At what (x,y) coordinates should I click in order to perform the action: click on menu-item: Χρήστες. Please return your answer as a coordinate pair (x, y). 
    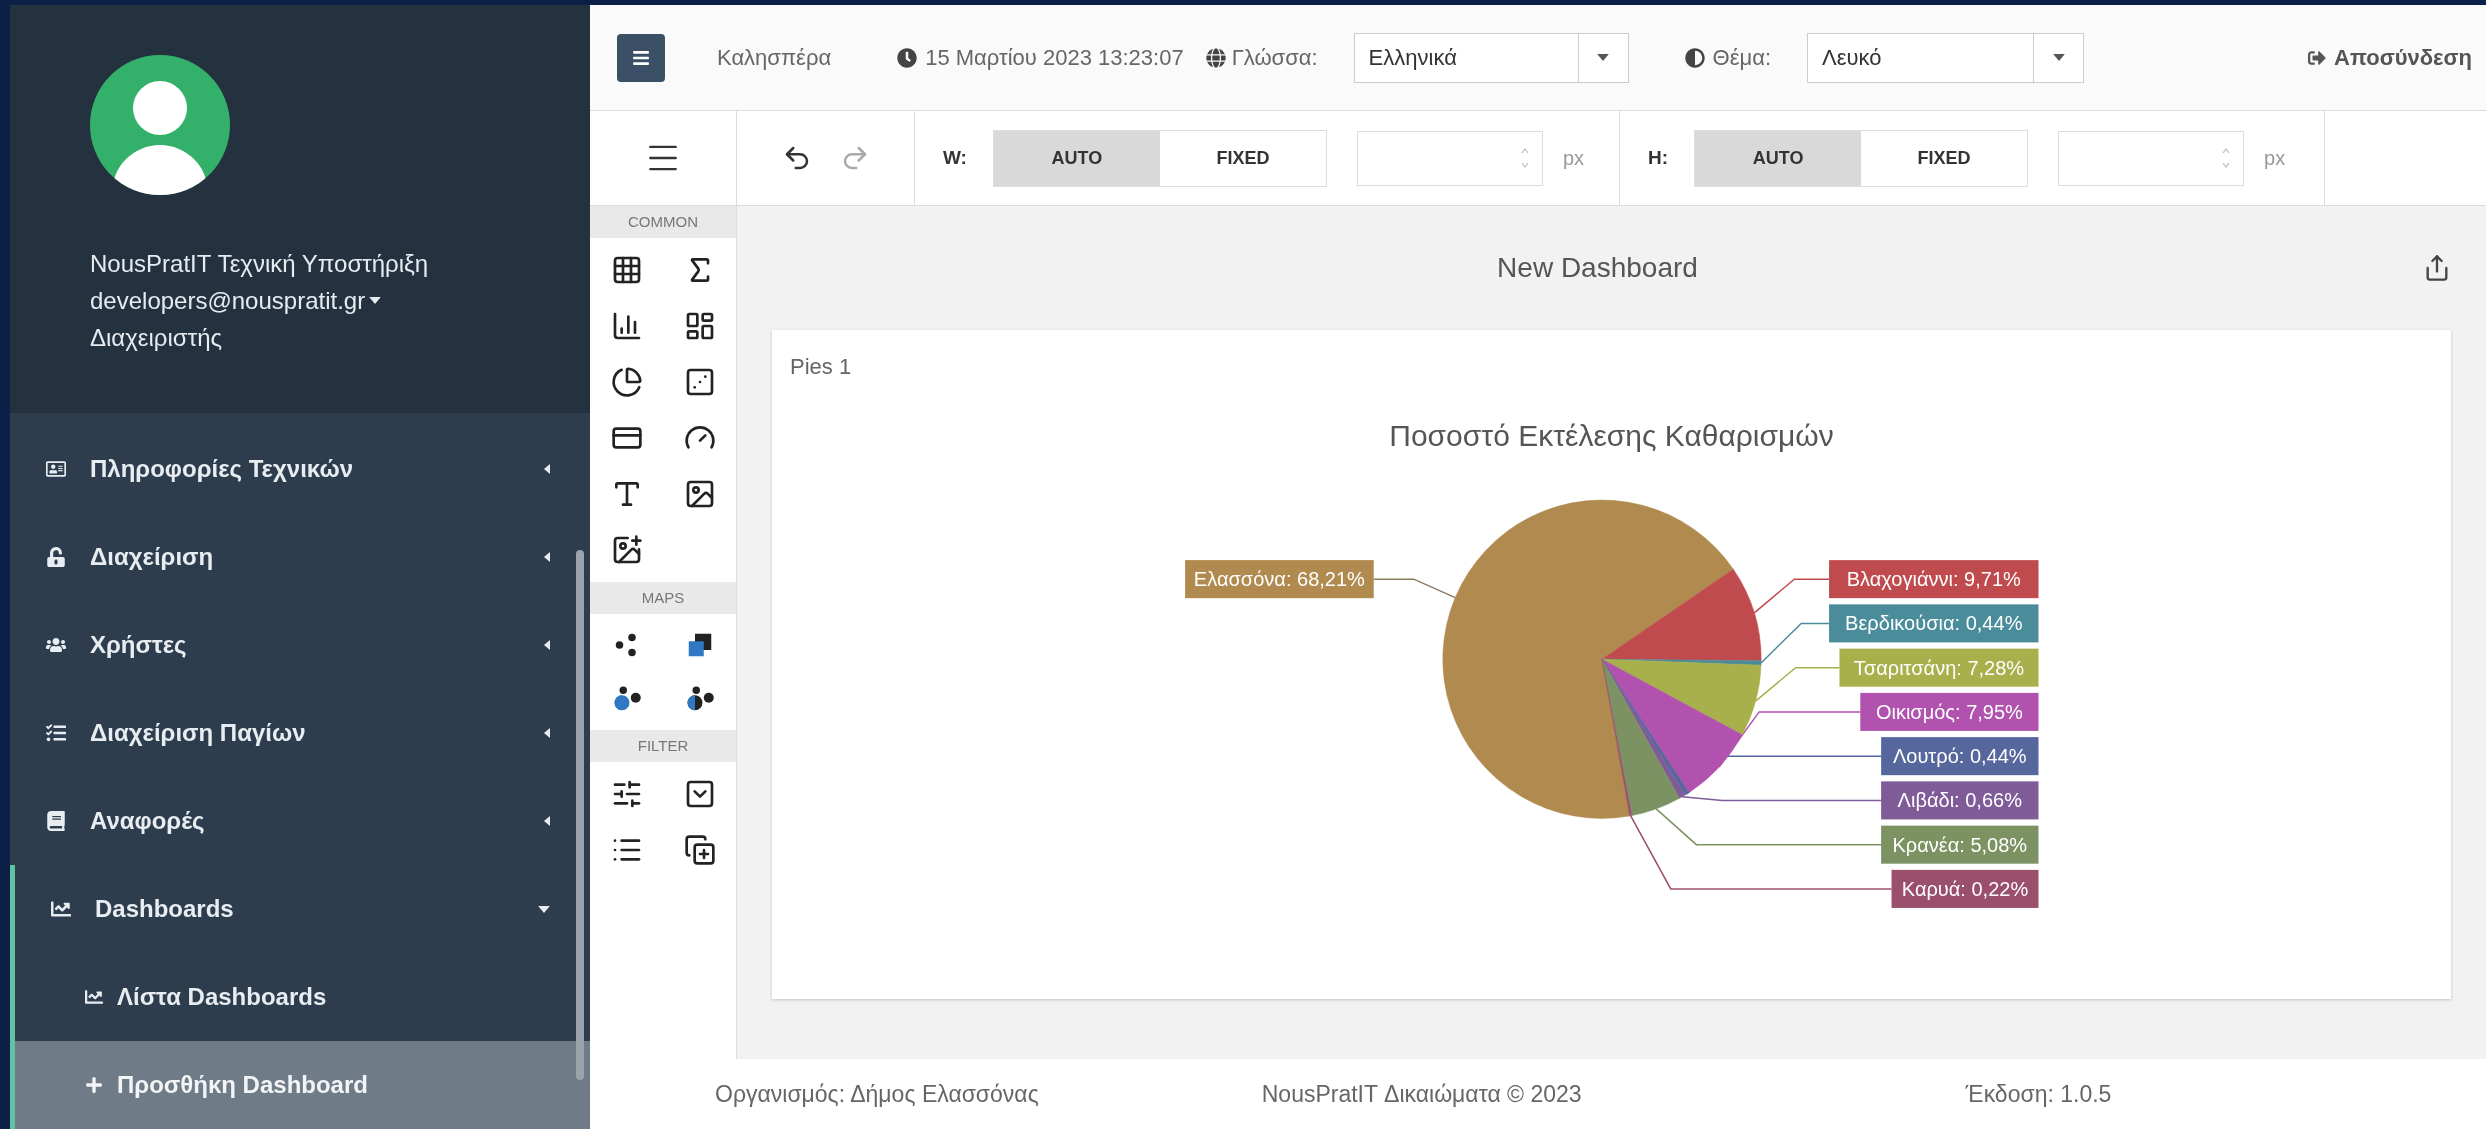
    Looking at the image, I should click on (300, 645).